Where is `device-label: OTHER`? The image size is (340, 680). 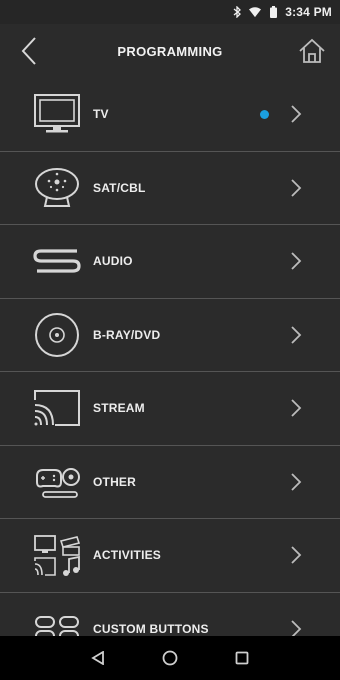 device-label: OTHER is located at coordinates (114, 481).